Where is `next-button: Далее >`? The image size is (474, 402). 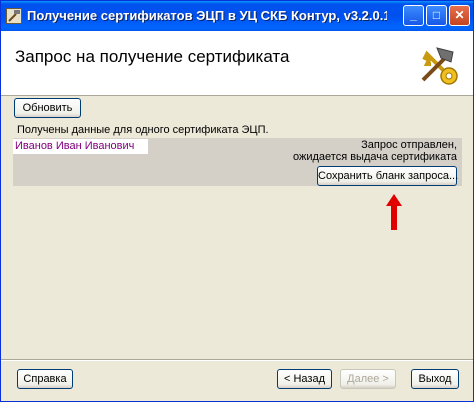
next-button: Далее > is located at coordinates (368, 379).